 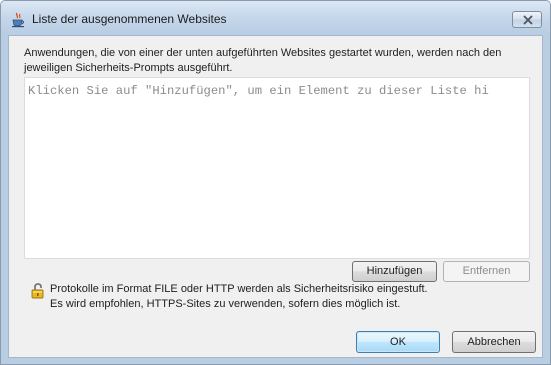 I want to click on title-bar: Liste der ausgenommenen Websites, so click(x=275, y=18).